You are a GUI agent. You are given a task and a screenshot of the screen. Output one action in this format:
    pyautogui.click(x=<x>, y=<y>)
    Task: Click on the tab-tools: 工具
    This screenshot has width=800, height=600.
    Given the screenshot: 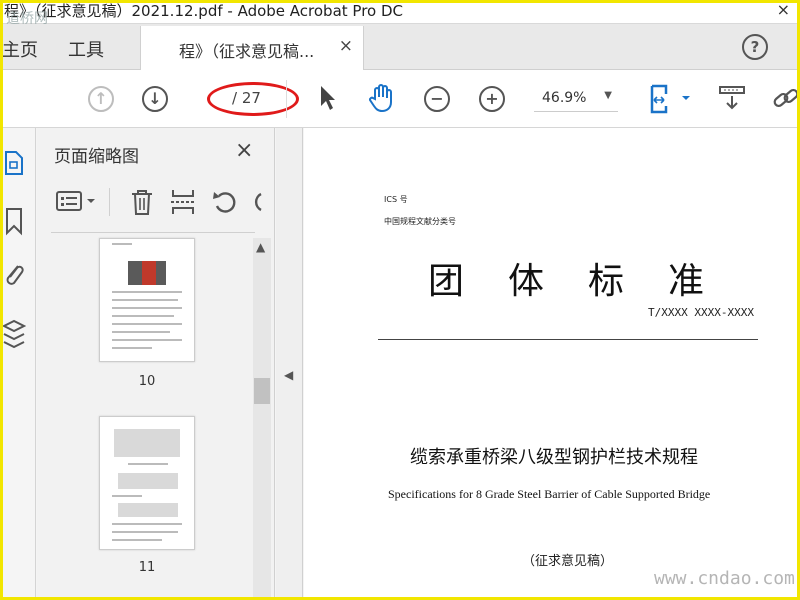 What is the action you would take?
    pyautogui.click(x=86, y=49)
    